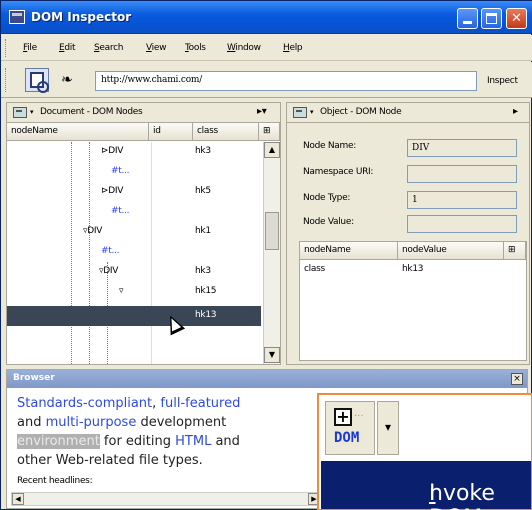 Image resolution: width=532 pixels, height=510 pixels. What do you see at coordinates (31, 422) in the screenshot?
I see `text-and: and` at bounding box center [31, 422].